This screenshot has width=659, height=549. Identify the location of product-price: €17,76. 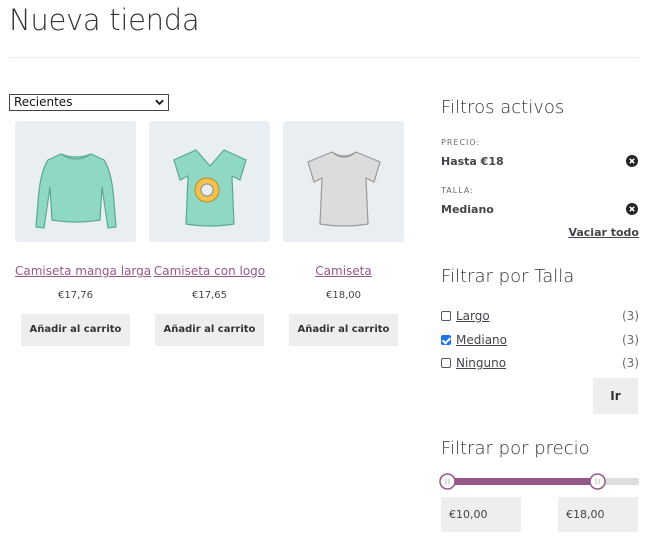
(75, 295).